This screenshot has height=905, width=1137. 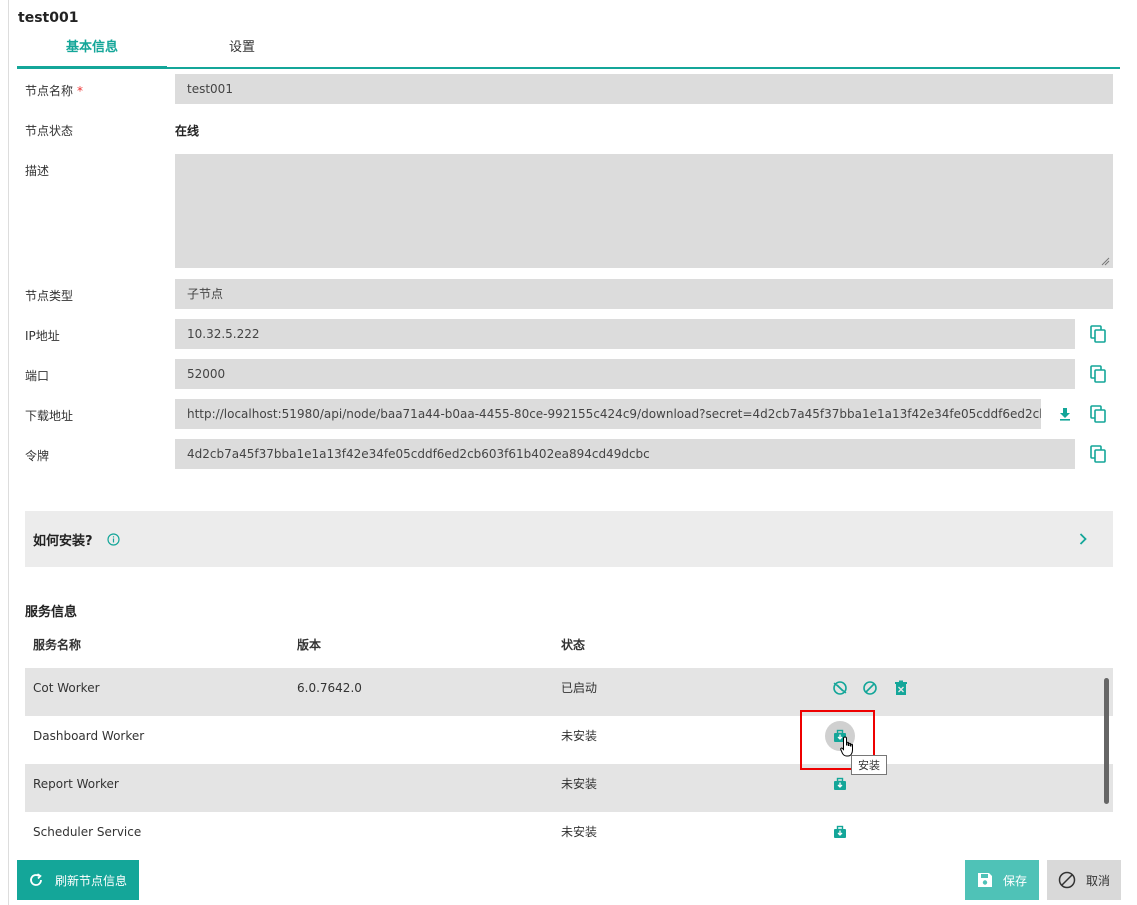 I want to click on required-mark: *, so click(x=80, y=91).